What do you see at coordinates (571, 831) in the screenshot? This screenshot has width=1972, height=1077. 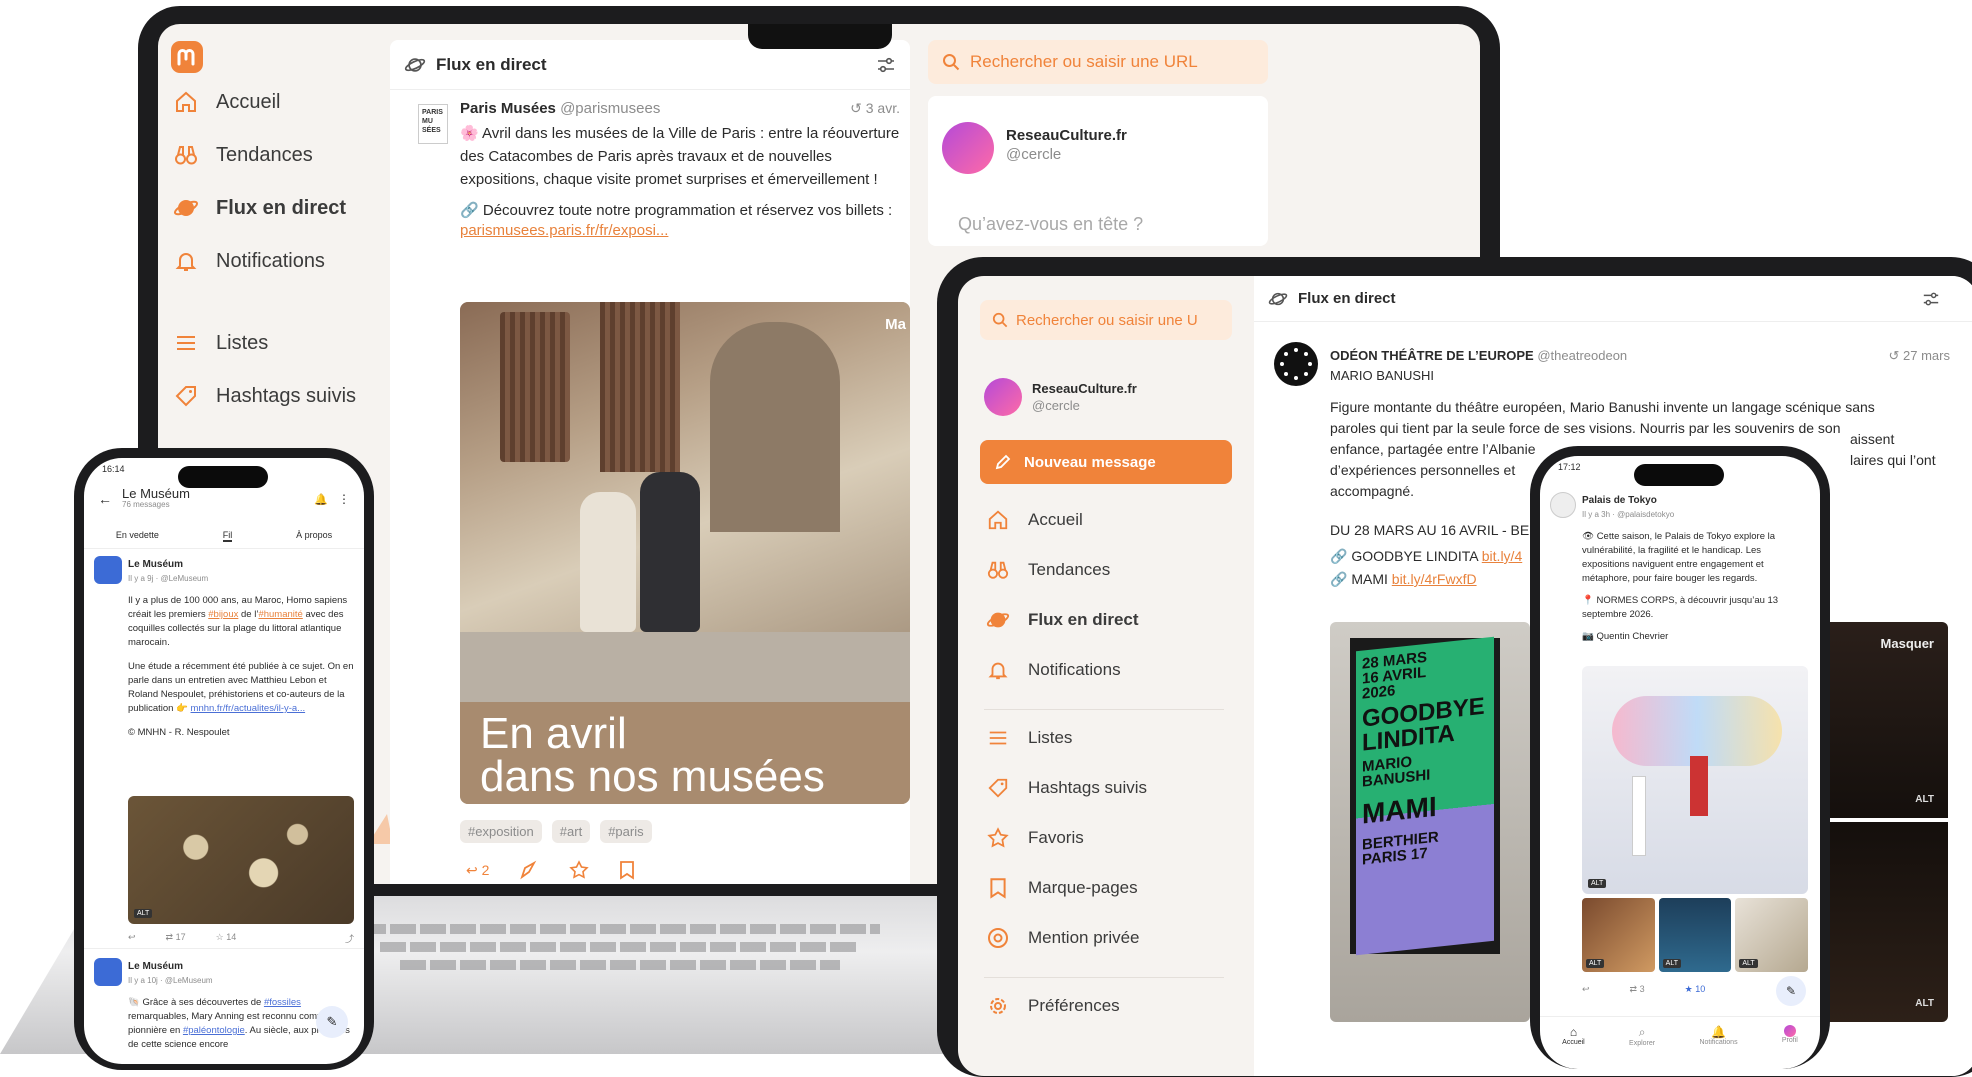 I see `tag: #art` at bounding box center [571, 831].